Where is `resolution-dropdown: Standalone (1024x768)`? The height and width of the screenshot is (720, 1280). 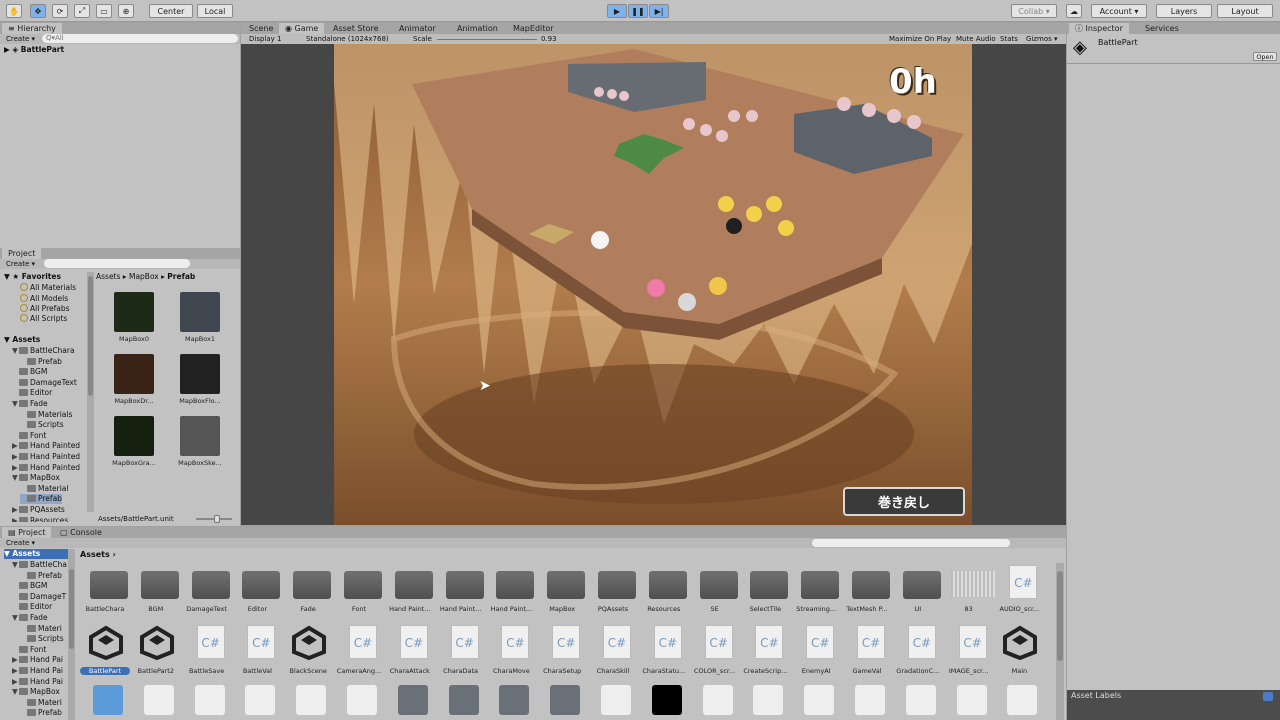
resolution-dropdown: Standalone (1024x768) is located at coordinates (347, 39).